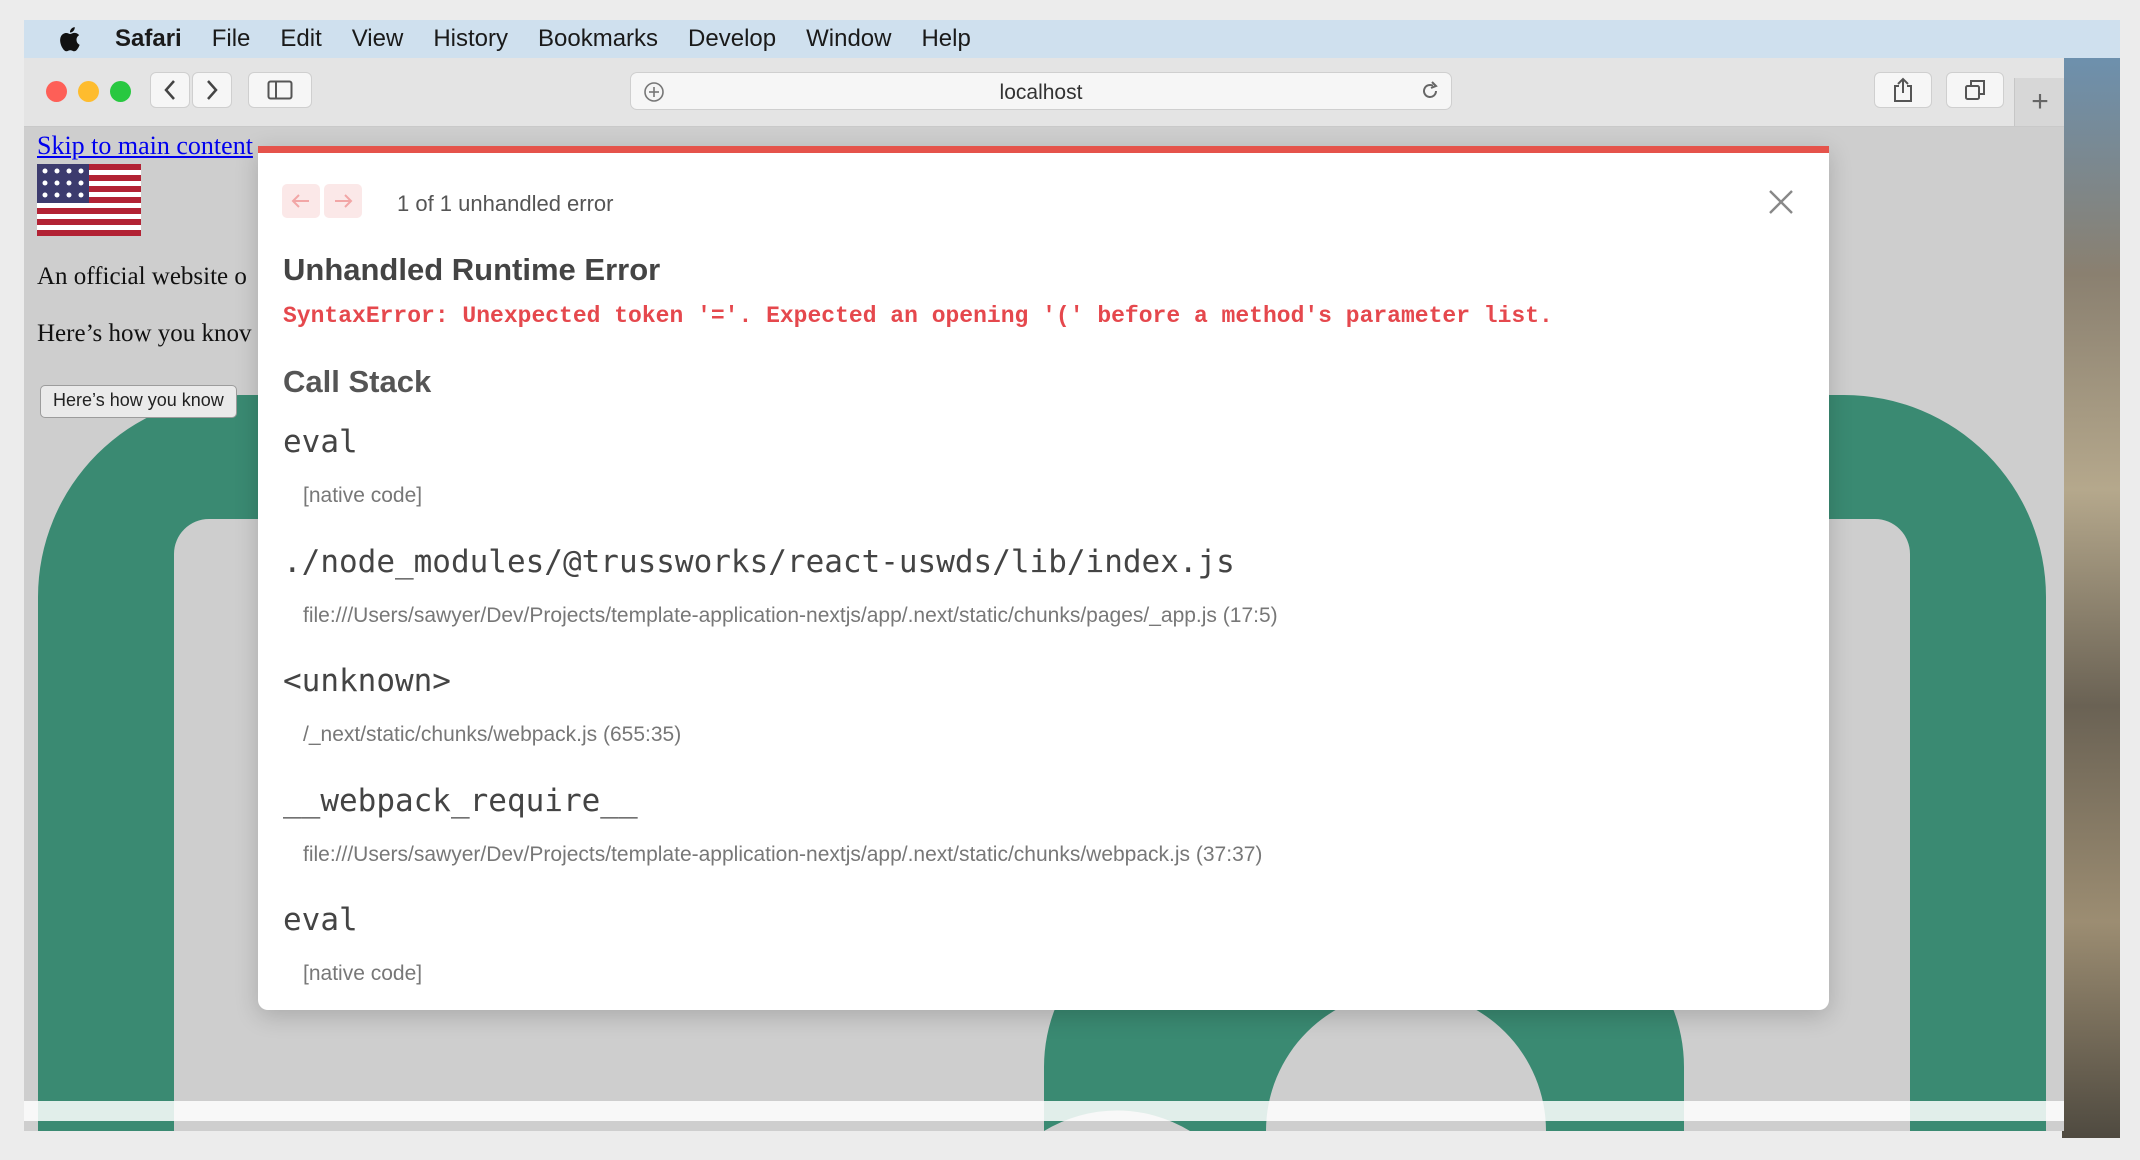  Describe the element at coordinates (1430, 91) in the screenshot. I see `reload-icon` at that location.